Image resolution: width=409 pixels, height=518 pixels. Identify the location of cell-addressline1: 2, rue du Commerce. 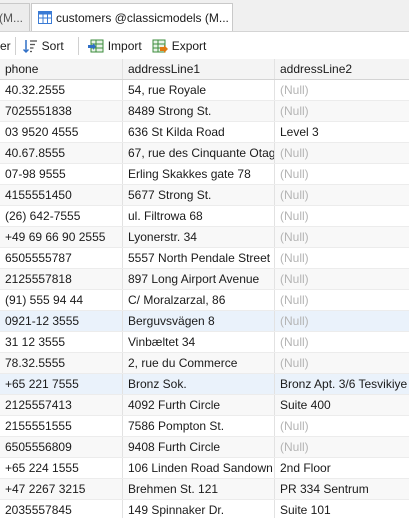
(199, 363).